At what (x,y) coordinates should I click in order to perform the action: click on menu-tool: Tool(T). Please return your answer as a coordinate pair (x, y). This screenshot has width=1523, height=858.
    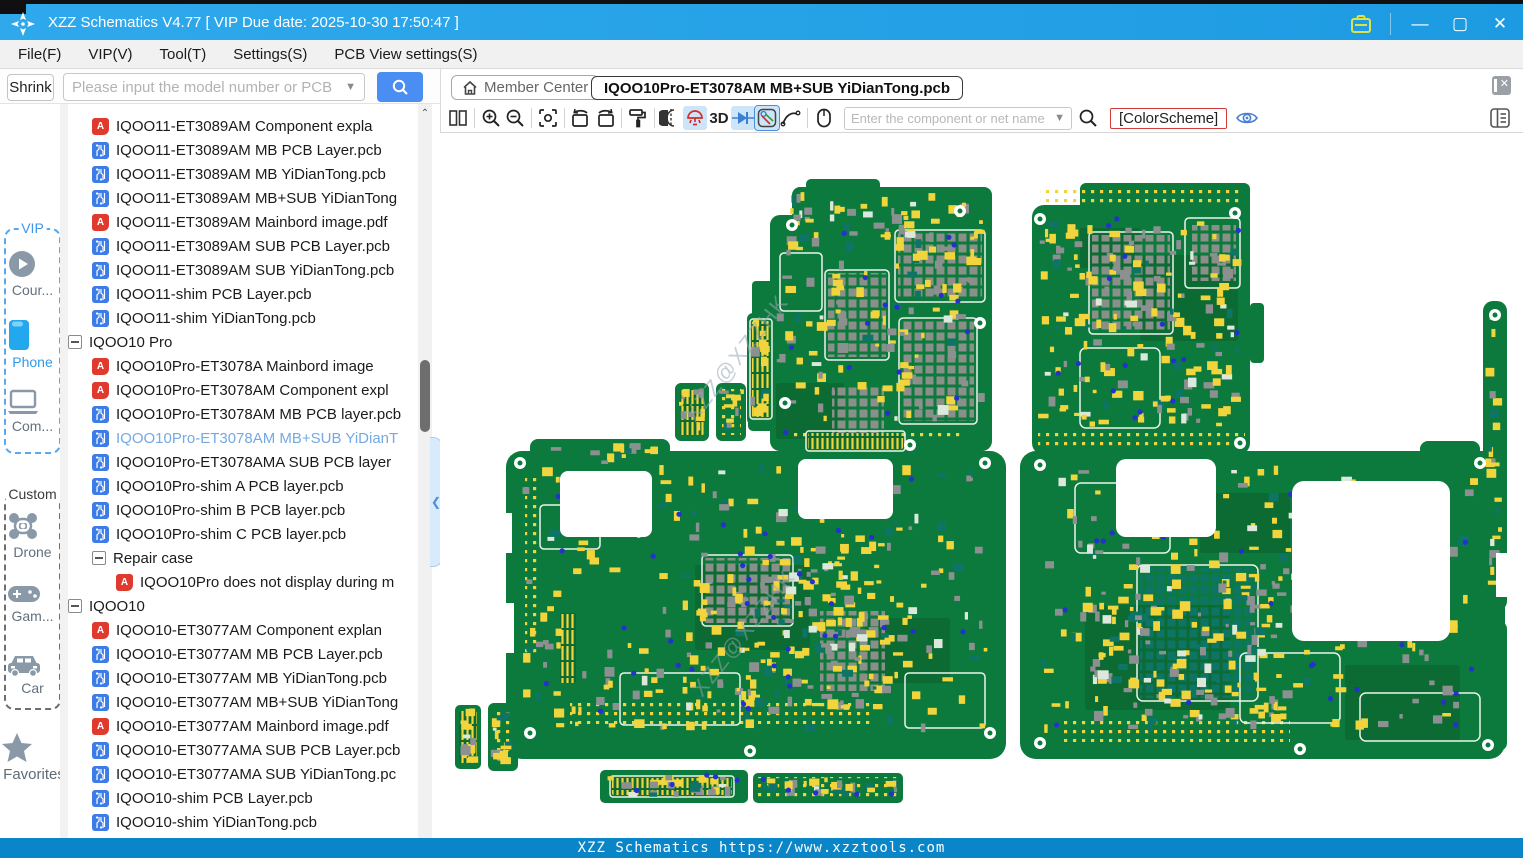
    Looking at the image, I should click on (183, 54).